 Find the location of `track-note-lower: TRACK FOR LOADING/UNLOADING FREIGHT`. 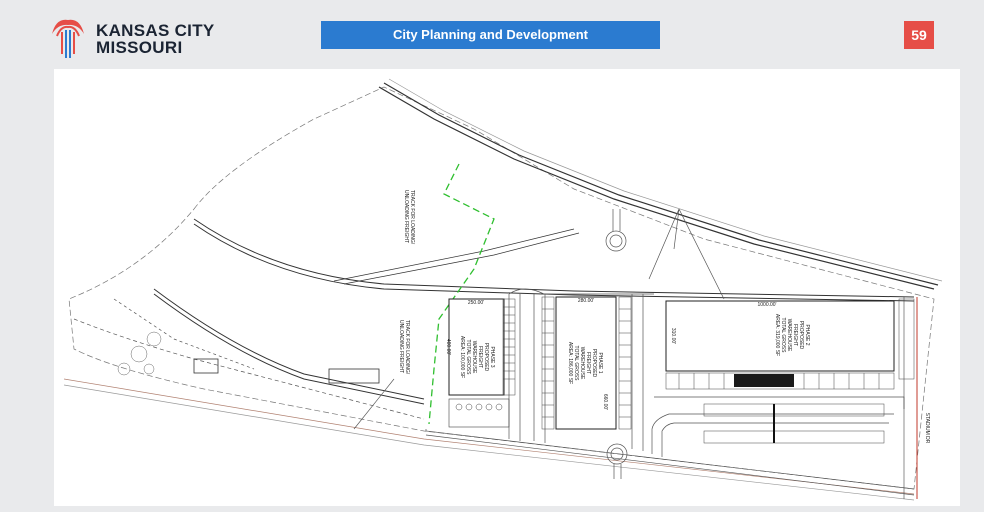

track-note-lower: TRACK FOR LOADING/UNLOADING FREIGHT is located at coordinates (404, 347).